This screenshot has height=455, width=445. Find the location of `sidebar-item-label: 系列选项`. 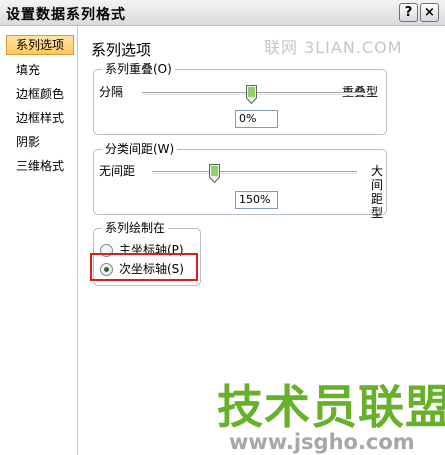

sidebar-item-label: 系列选项 is located at coordinates (40, 45).